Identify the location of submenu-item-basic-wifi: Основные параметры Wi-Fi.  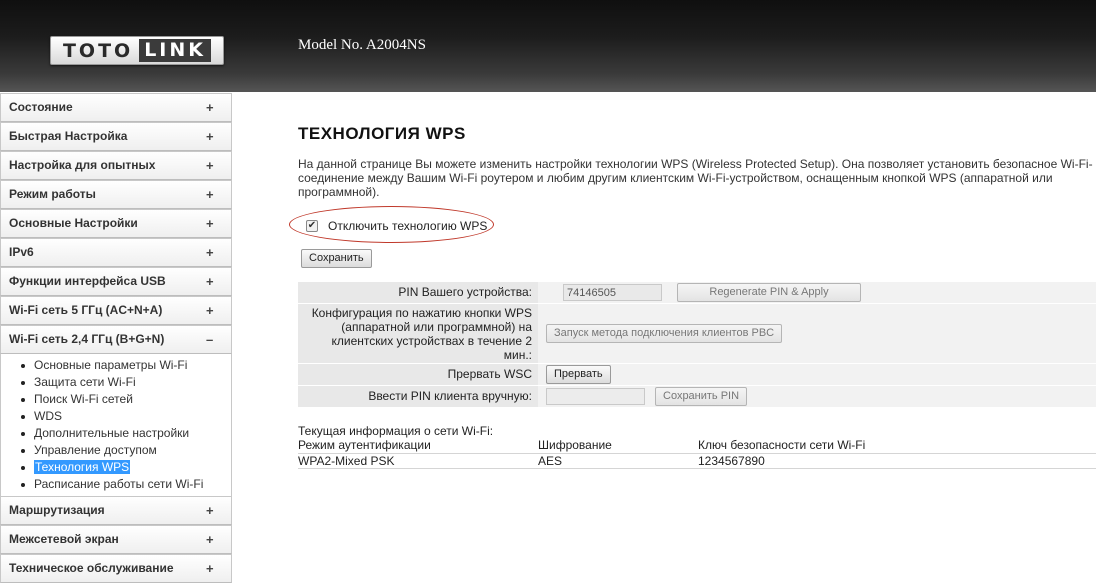
(116, 365).